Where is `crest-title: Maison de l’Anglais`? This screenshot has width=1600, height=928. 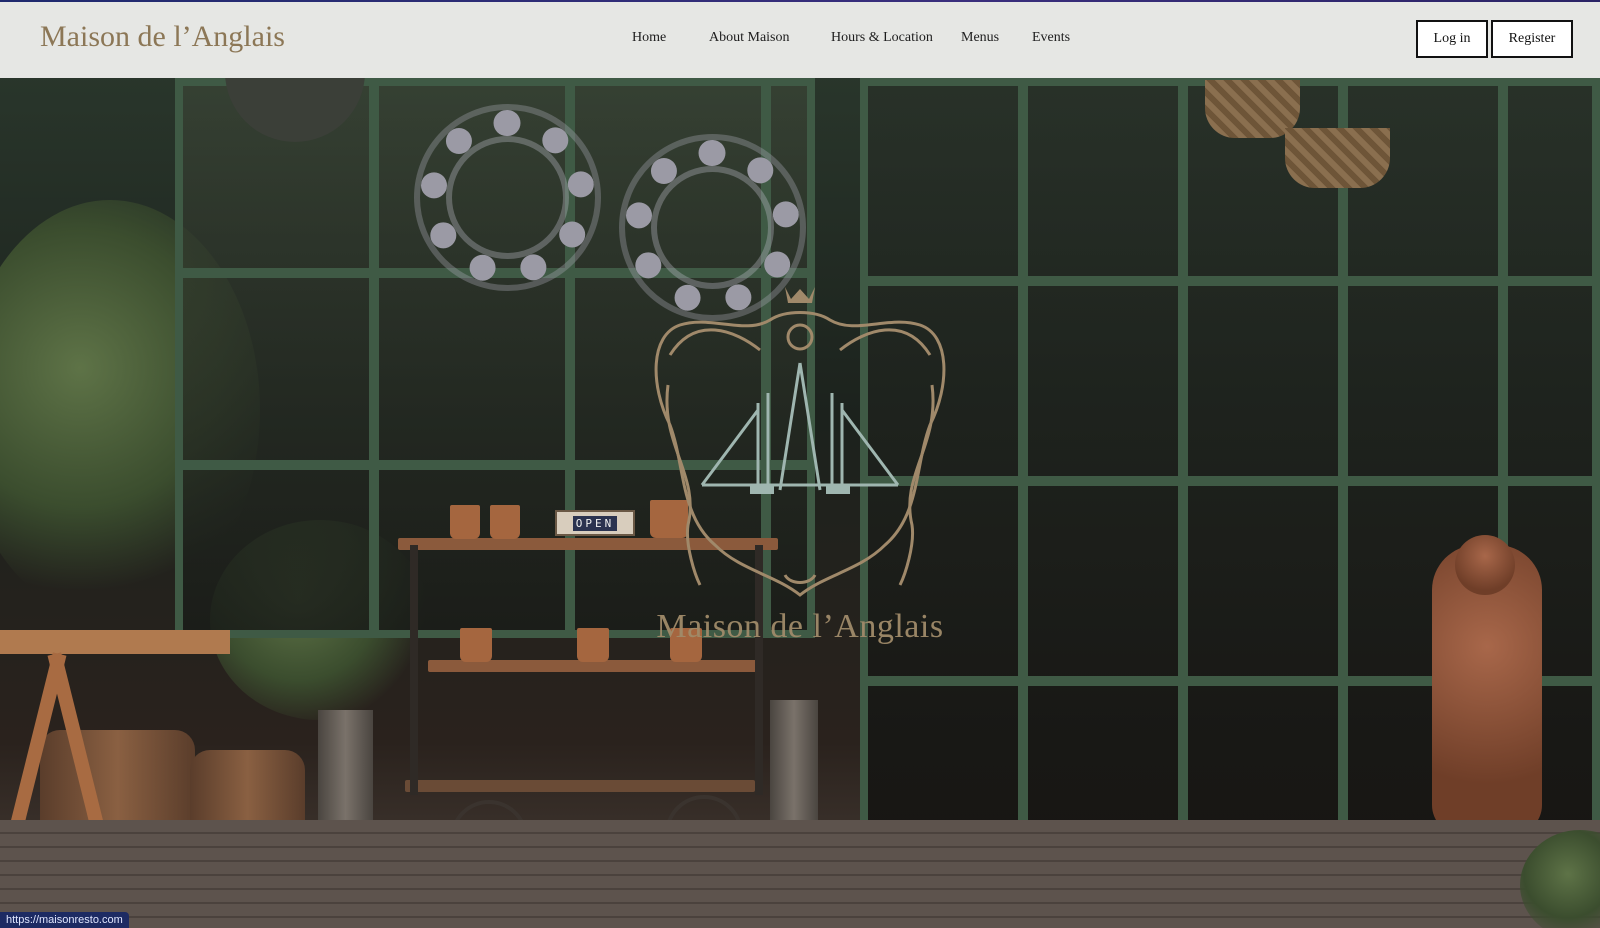 crest-title: Maison de l’Anglais is located at coordinates (800, 626).